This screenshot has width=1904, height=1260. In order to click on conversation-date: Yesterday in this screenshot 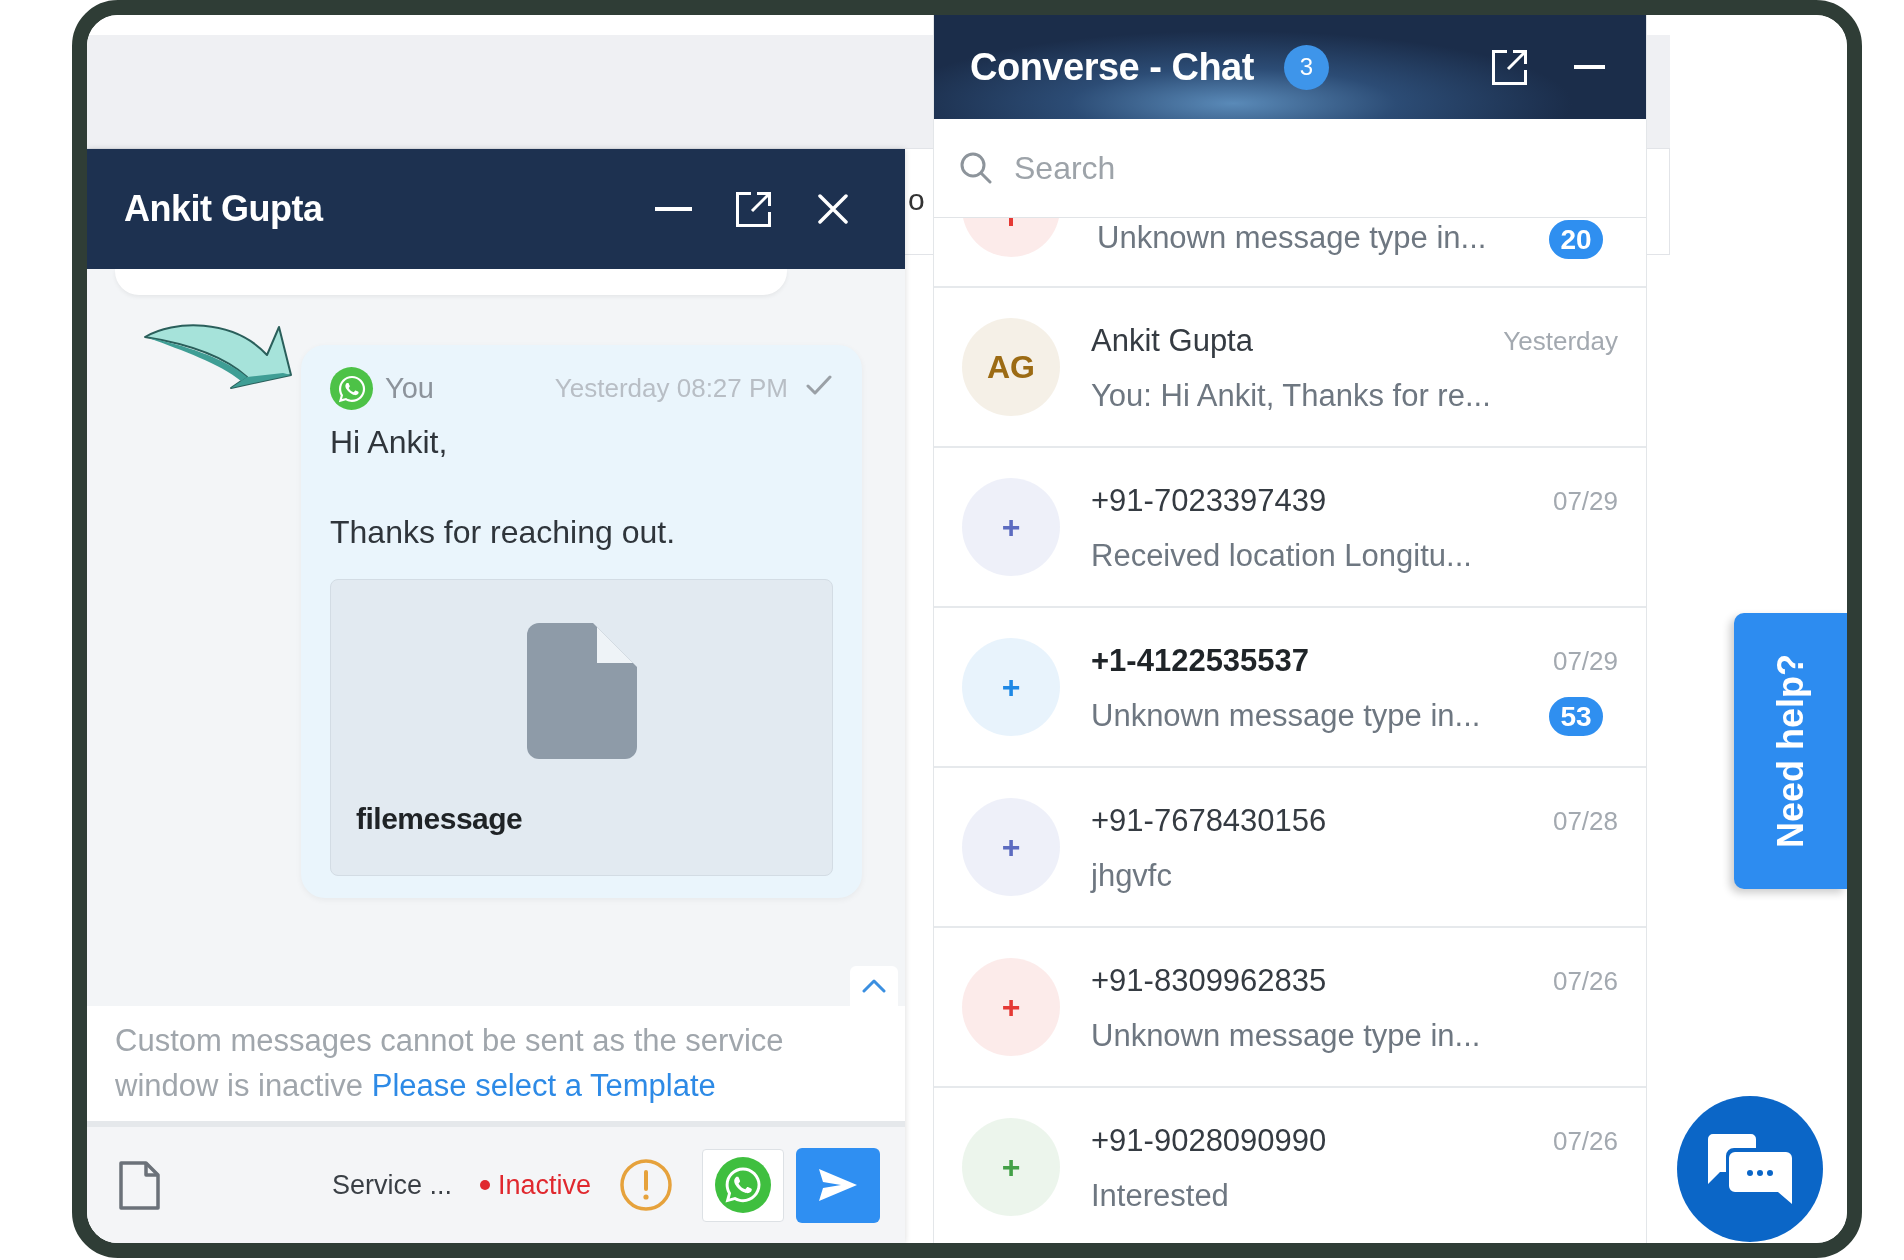, I will do `click(1560, 341)`.